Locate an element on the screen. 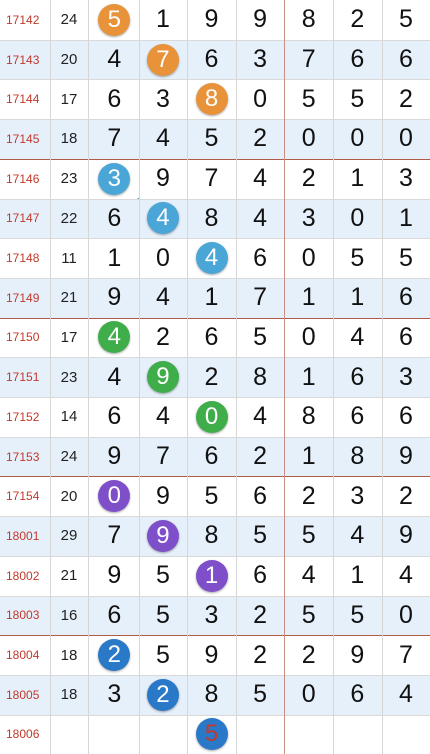  highlighted-digit-ball: 0 is located at coordinates (211, 416).